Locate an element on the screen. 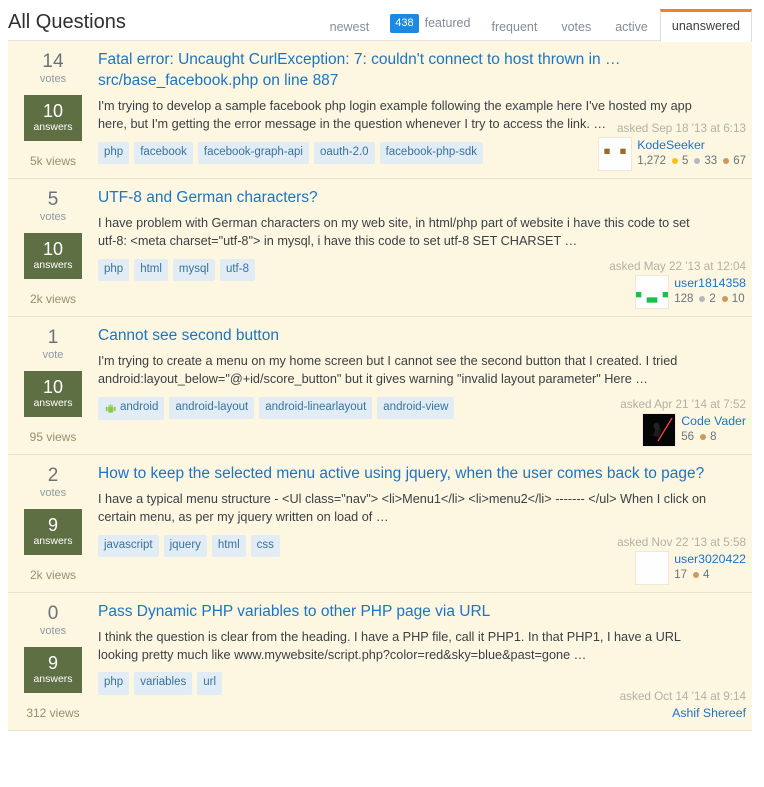 The height and width of the screenshot is (787, 764). user-name-link: KodeSeeker is located at coordinates (691, 145).